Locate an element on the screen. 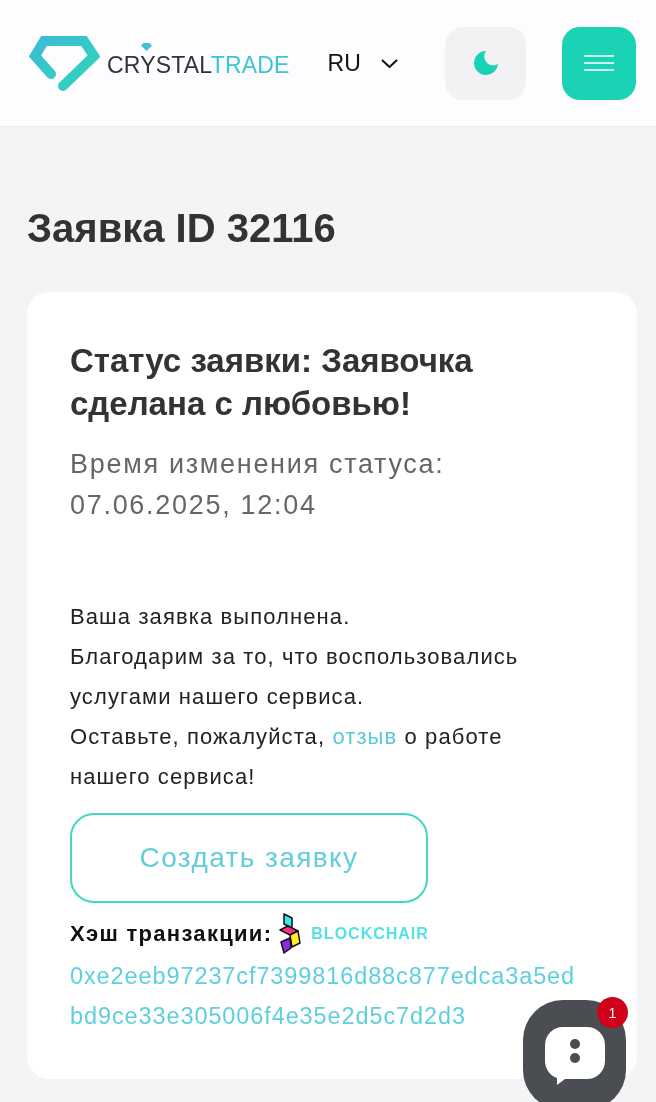  logo-text: CRYSTALTRADE is located at coordinates (198, 65).